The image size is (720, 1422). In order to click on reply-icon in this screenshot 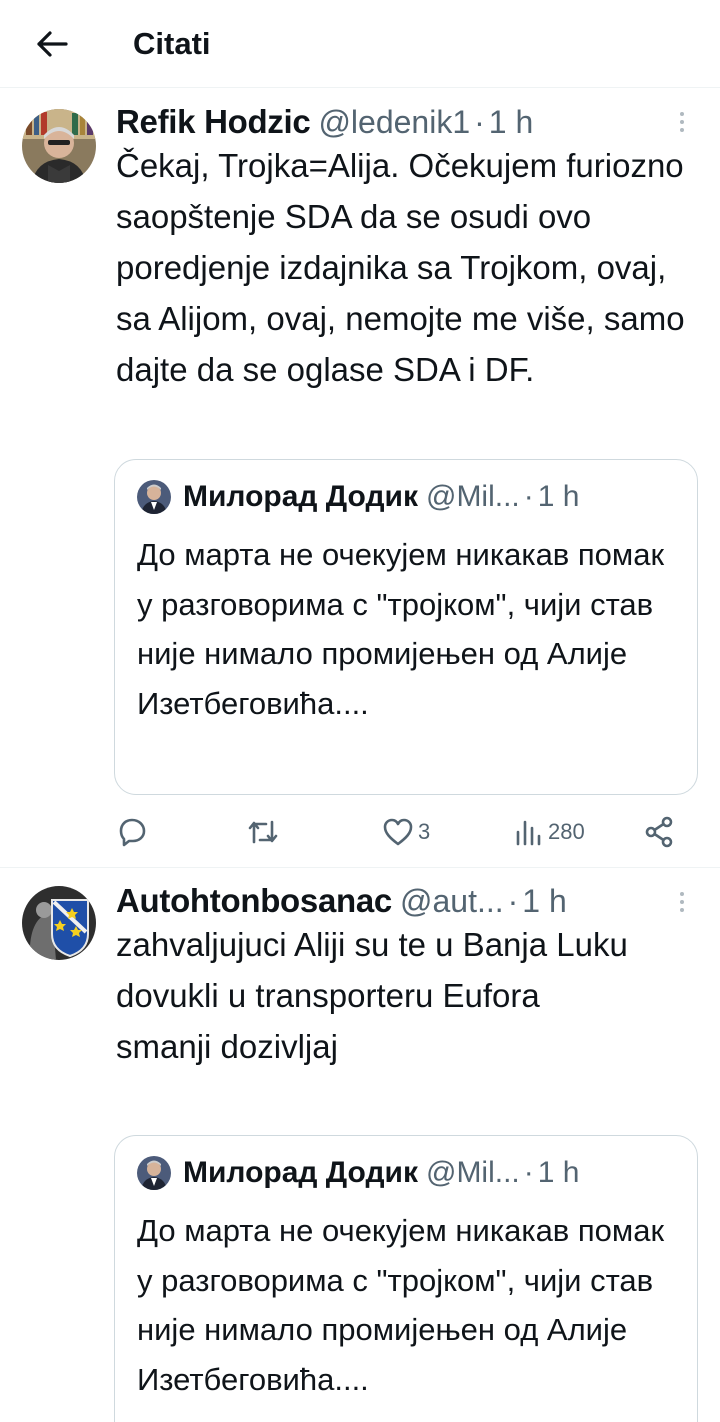, I will do `click(132, 832)`.